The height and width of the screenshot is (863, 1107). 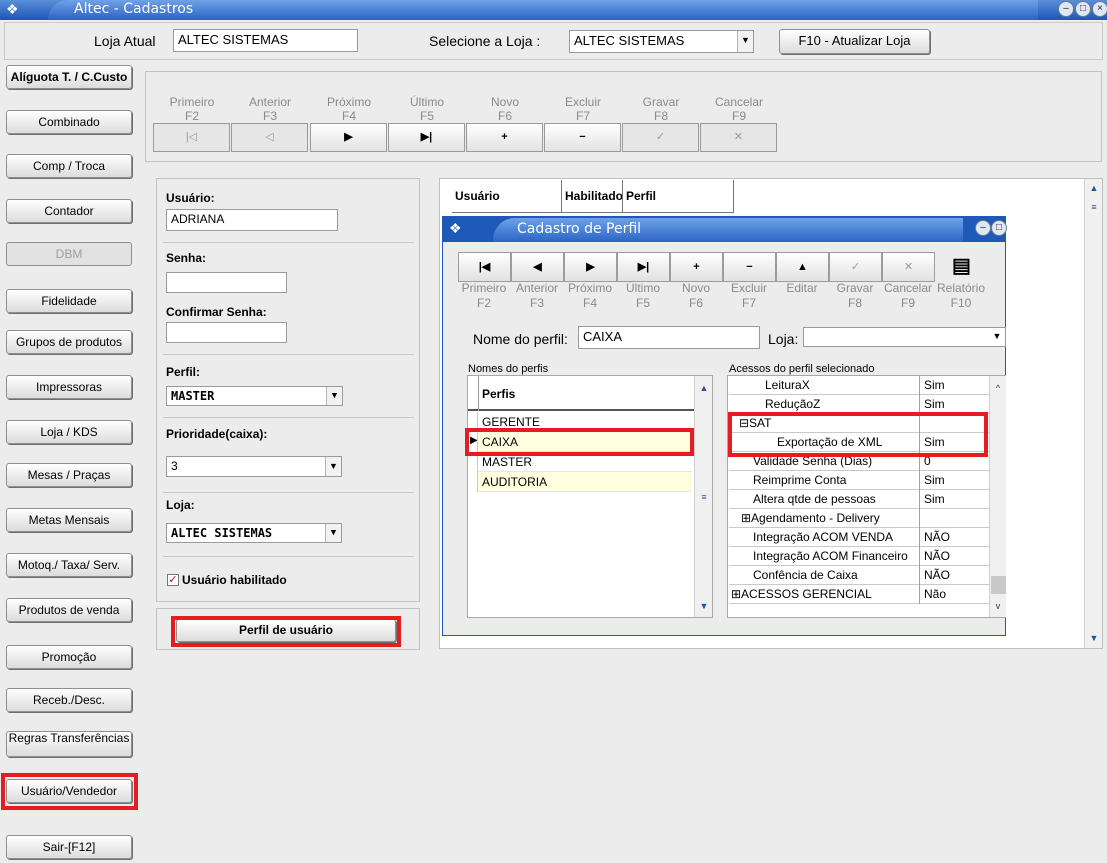 What do you see at coordinates (585, 482) in the screenshot?
I see `list-item: AUDITORIA` at bounding box center [585, 482].